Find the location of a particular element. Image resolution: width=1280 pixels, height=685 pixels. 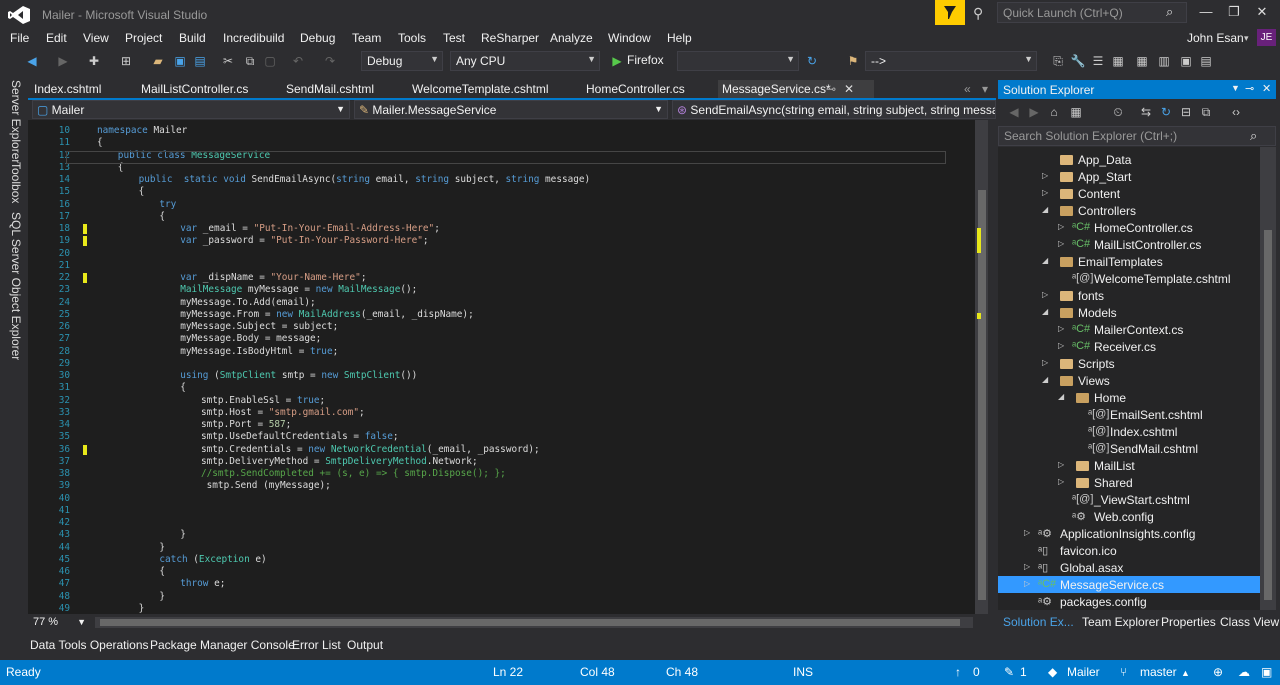

toolbar-icon-8: ▤ is located at coordinates (1206, 61).